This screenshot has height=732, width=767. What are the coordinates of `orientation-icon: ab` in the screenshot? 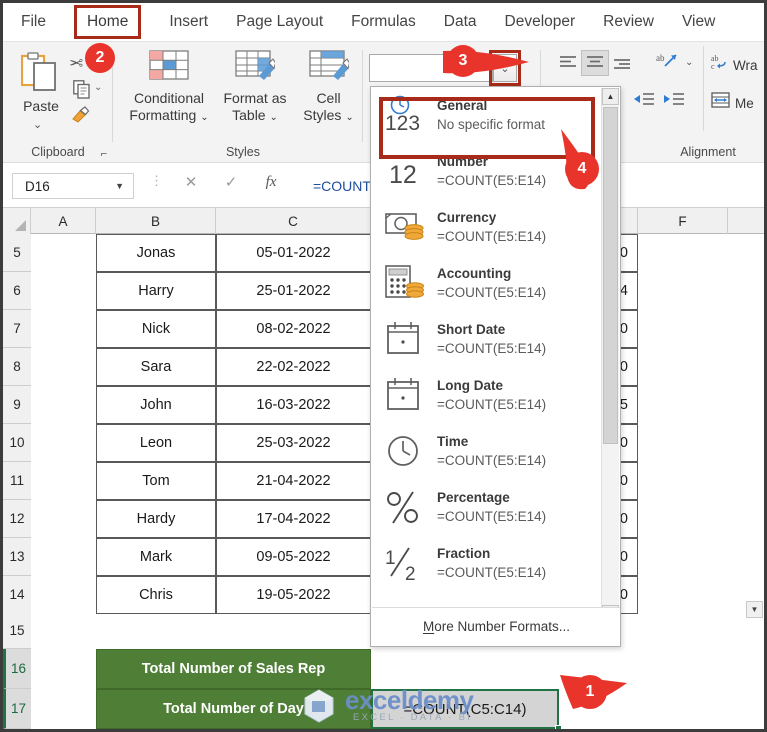 It's located at (668, 63).